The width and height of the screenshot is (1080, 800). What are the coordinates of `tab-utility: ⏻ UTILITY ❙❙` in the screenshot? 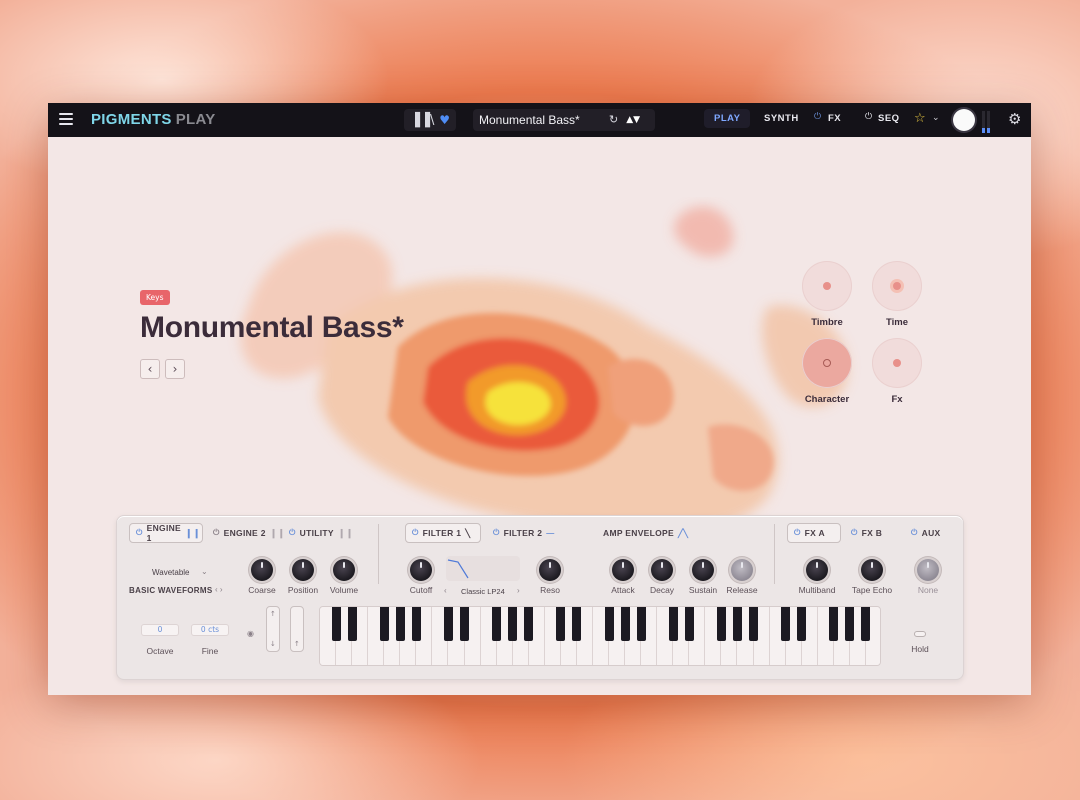 It's located at (321, 533).